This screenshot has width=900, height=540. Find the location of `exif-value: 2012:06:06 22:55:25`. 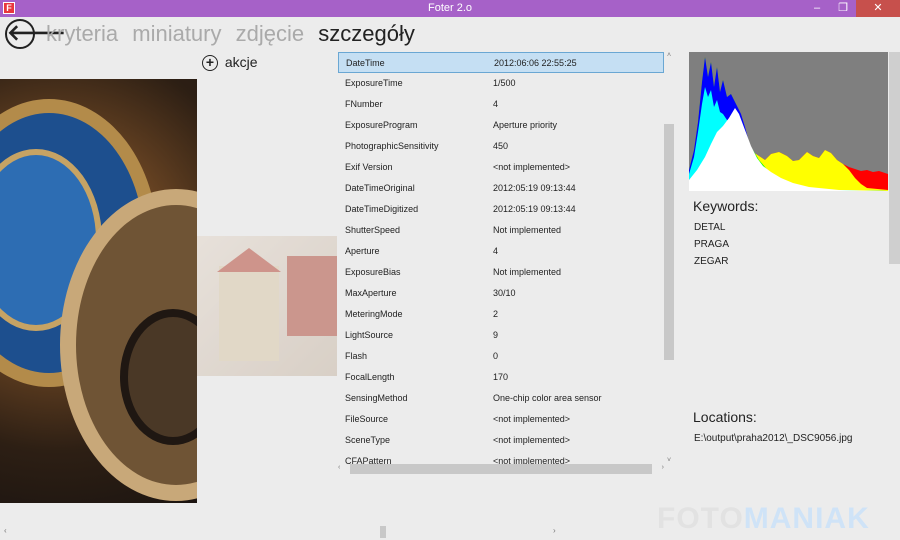

exif-value: 2012:06:06 22:55:25 is located at coordinates (535, 63).